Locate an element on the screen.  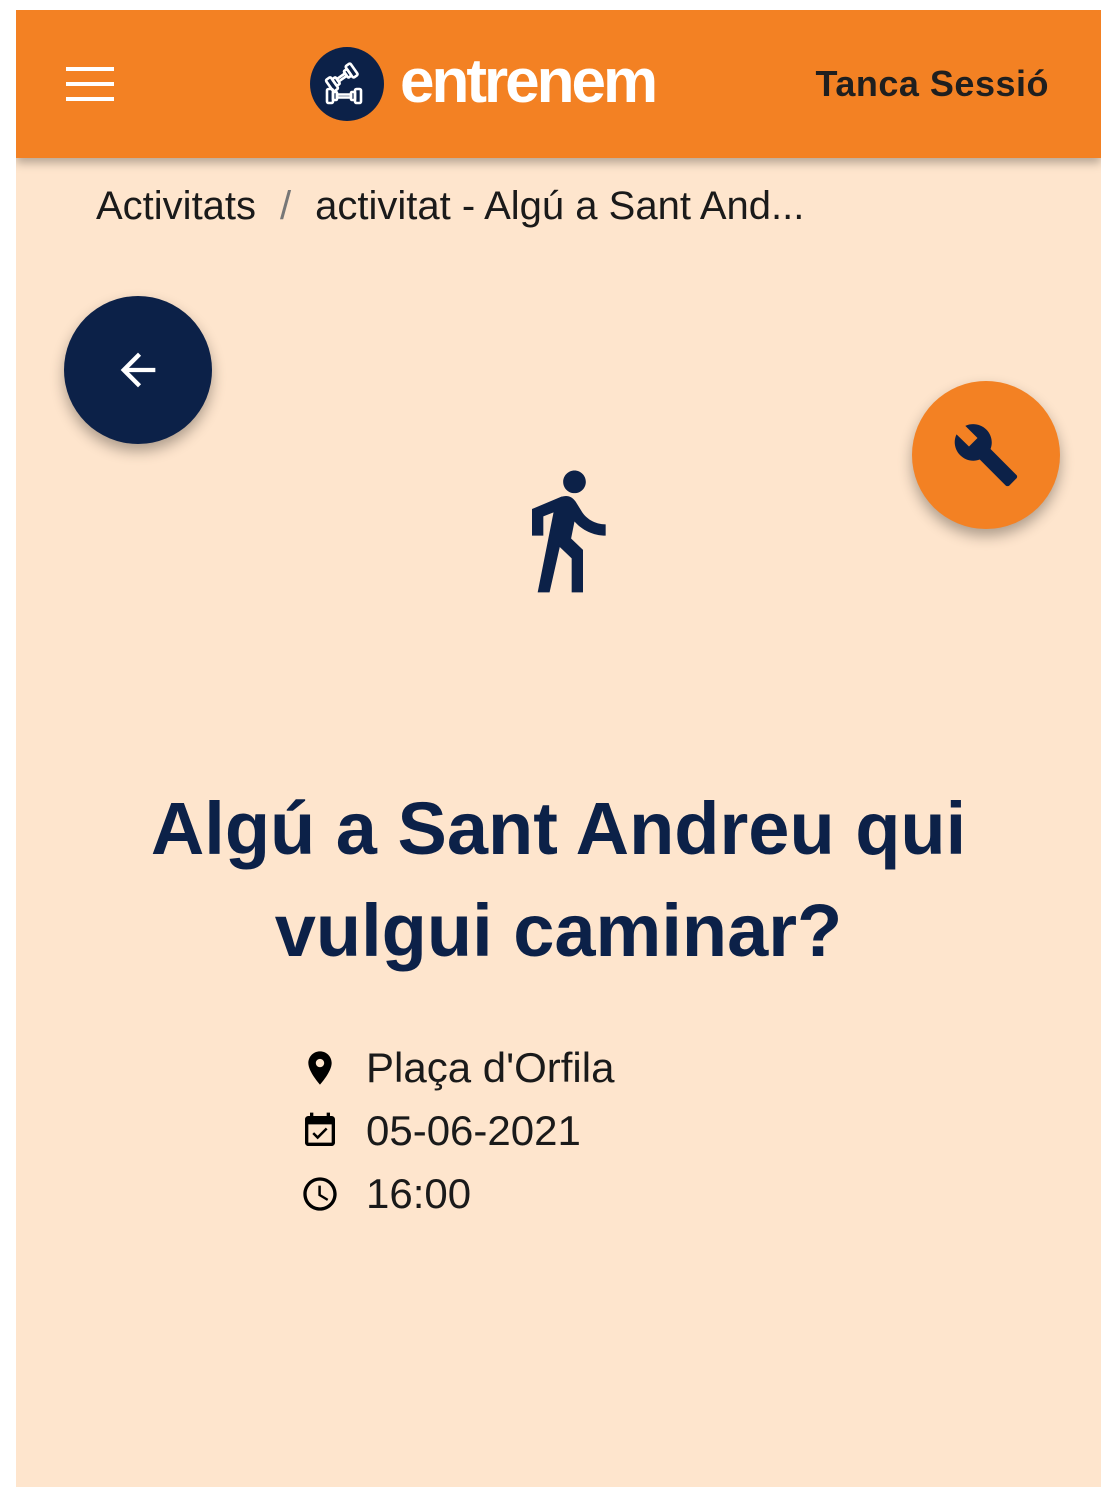
time-row: 16:00 is located at coordinates (456, 1193).